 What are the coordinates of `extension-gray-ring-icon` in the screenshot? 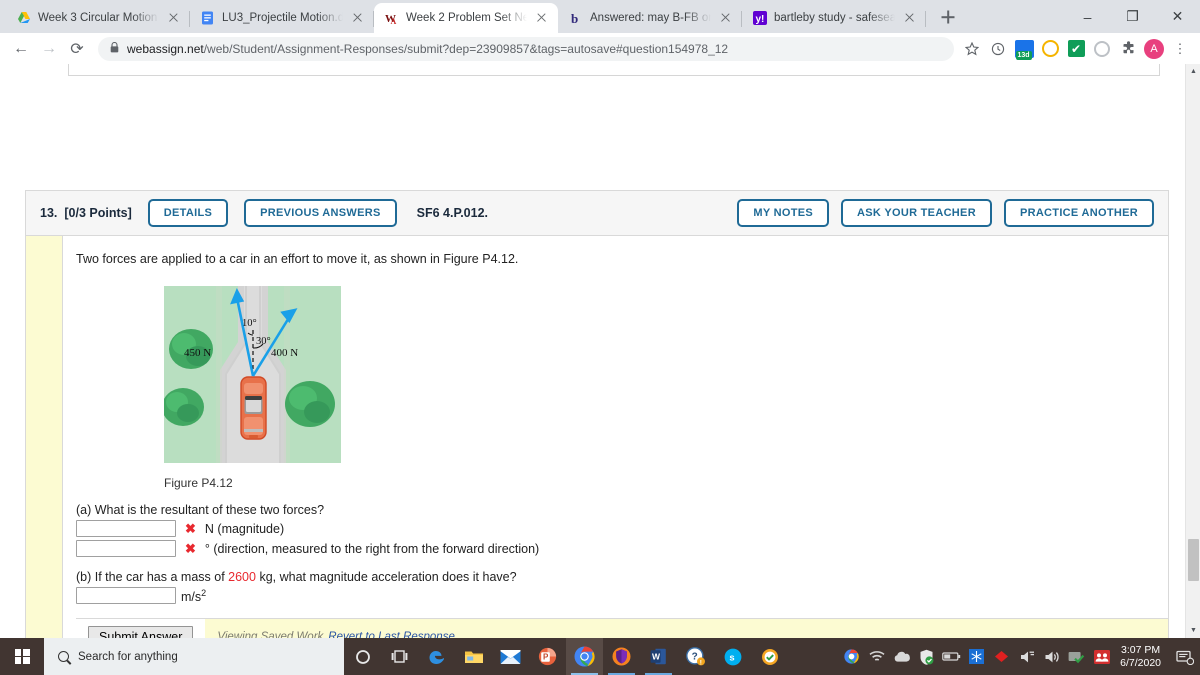 It's located at (1102, 49).